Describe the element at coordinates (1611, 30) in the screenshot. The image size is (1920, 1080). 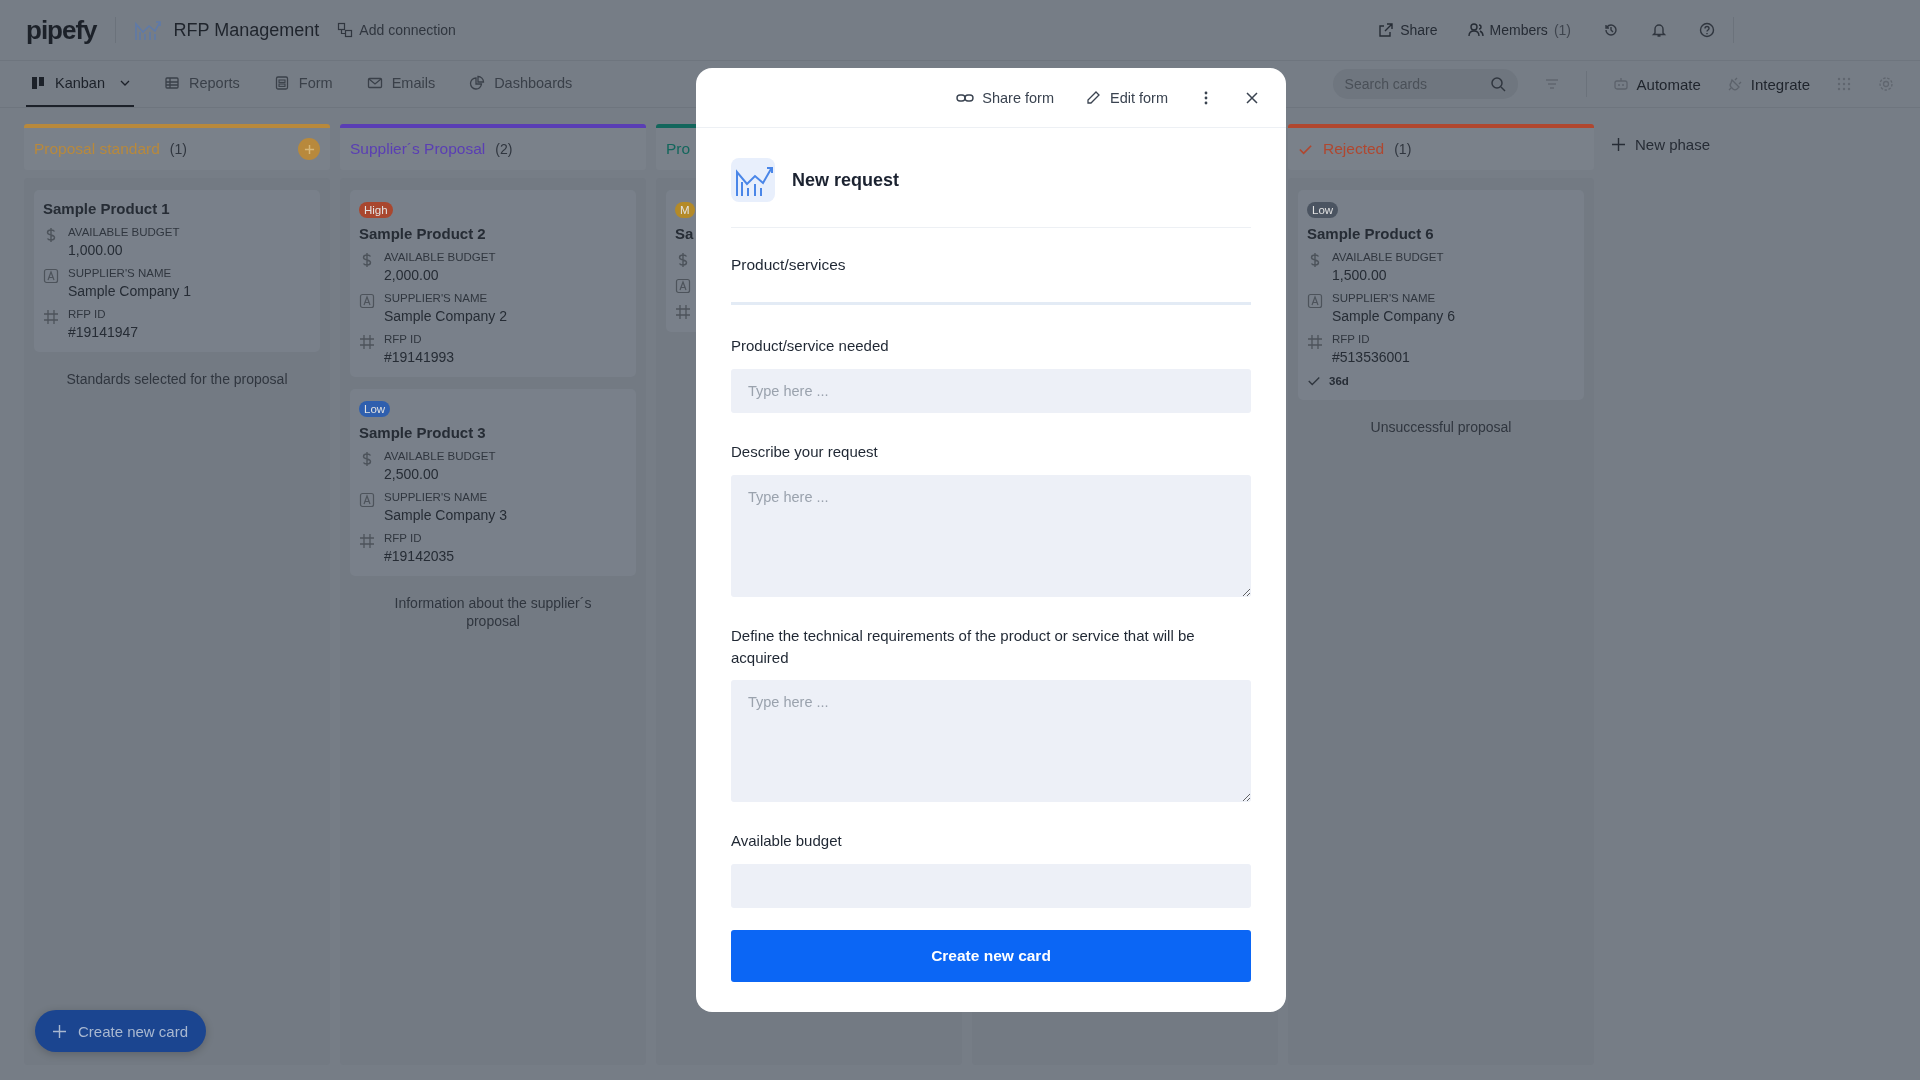
I see `history-icon` at that location.